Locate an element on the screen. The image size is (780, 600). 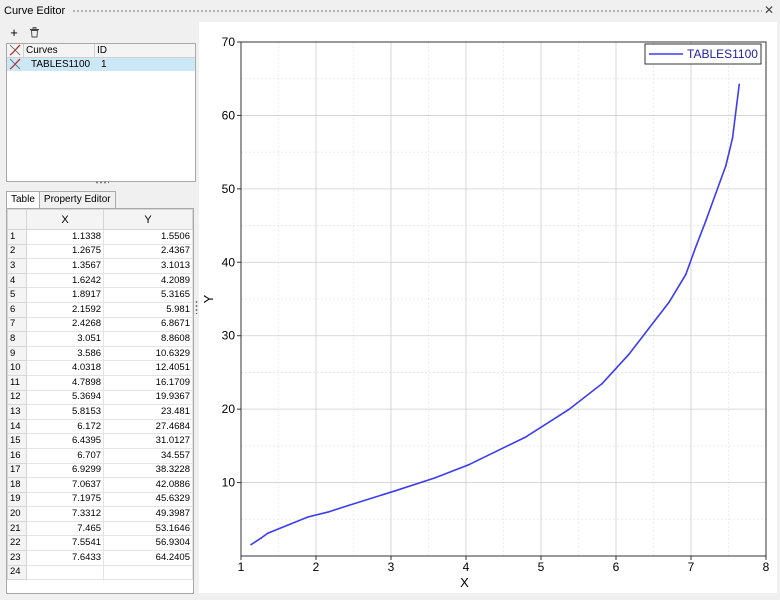
x-cell: 3.051 is located at coordinates (65, 339).